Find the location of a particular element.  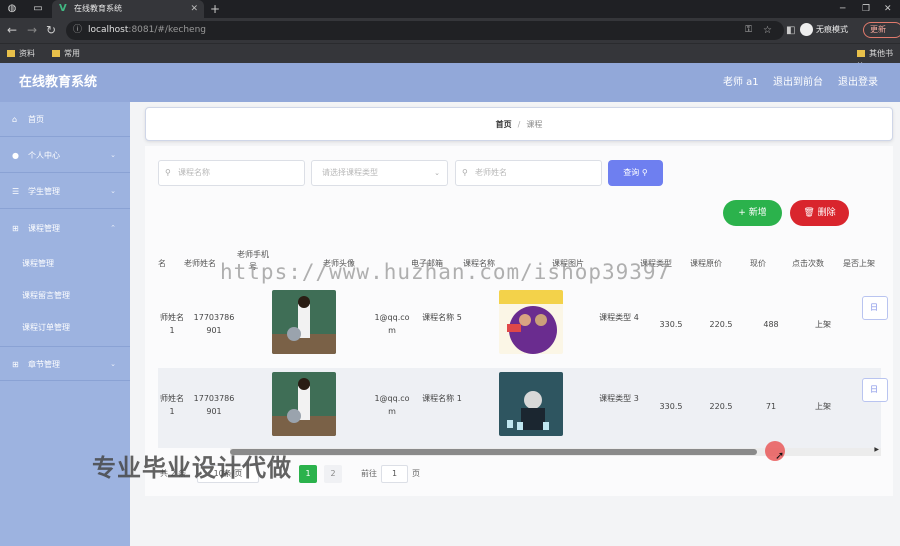

plus-icon: + is located at coordinates (742, 213).